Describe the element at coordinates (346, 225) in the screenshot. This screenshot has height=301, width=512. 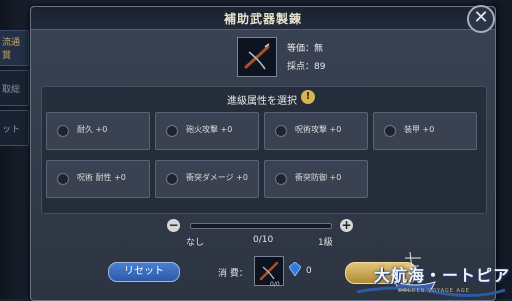
I see `increase-button: +` at that location.